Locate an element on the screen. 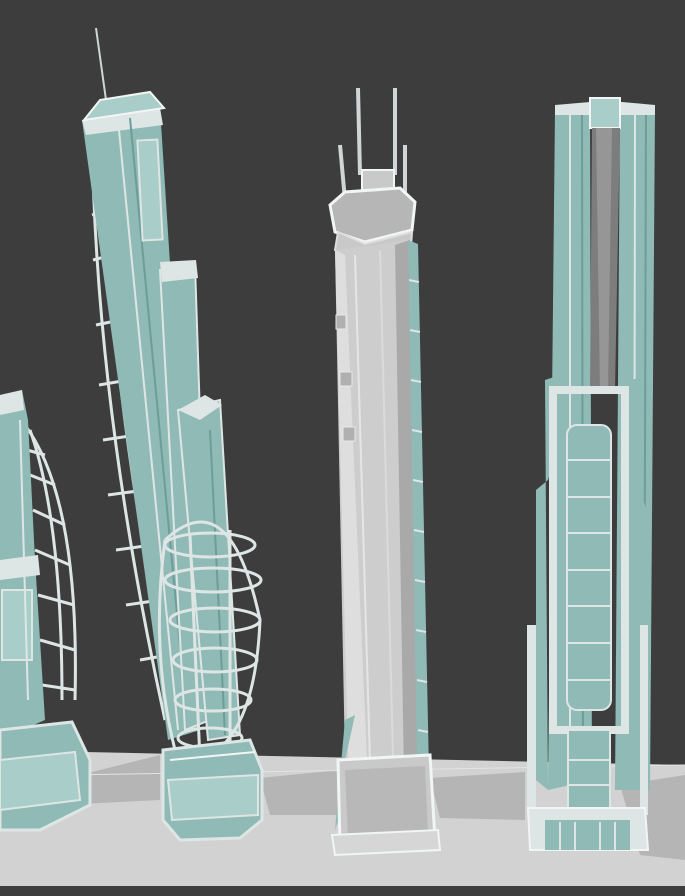 The height and width of the screenshot is (896, 685). viewport-bottom-edge is located at coordinates (342, 891).